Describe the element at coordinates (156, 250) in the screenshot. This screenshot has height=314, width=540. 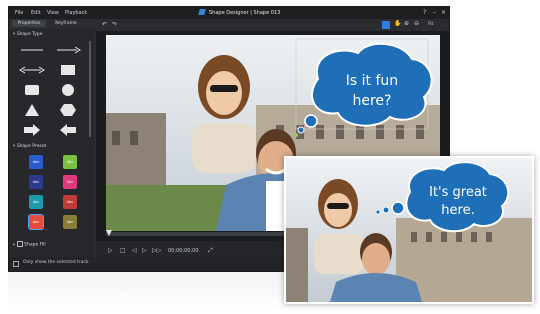
I see `fast-forward-icon: ▷▷` at that location.